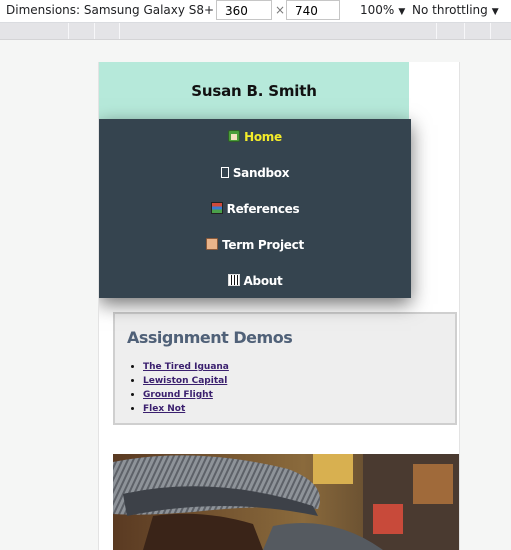 The width and height of the screenshot is (511, 550). I want to click on nav-item-sandbox: Sandbox, so click(255, 173).